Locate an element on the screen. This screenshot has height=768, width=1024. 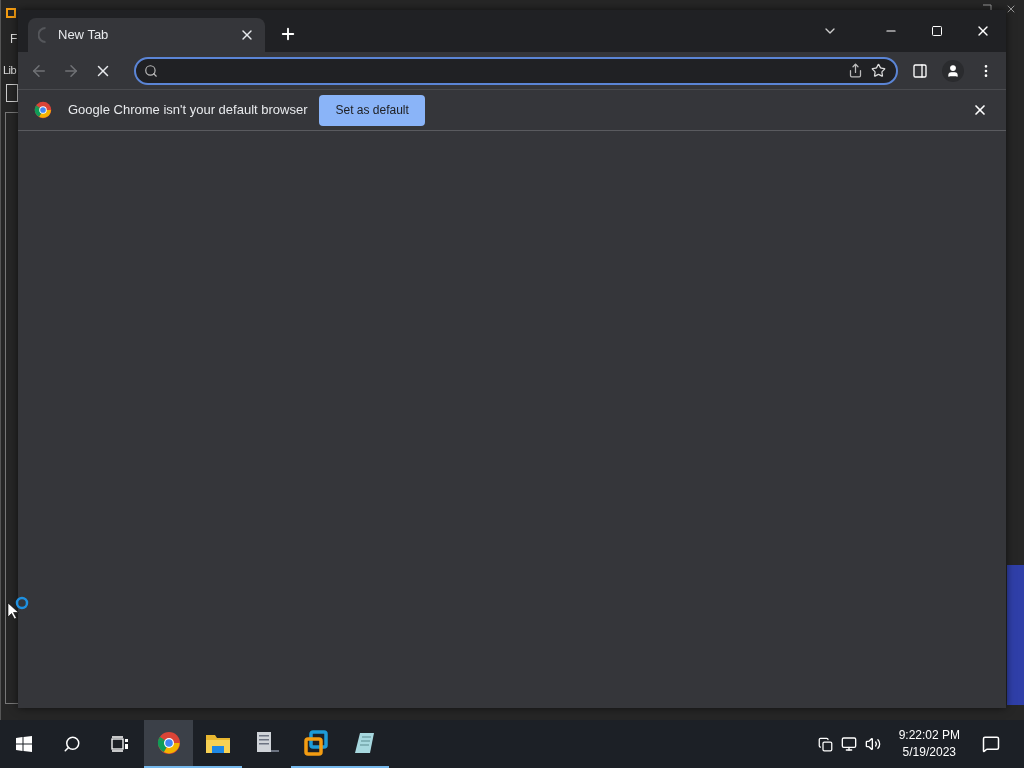
panel-outline is located at coordinates (12, 93).